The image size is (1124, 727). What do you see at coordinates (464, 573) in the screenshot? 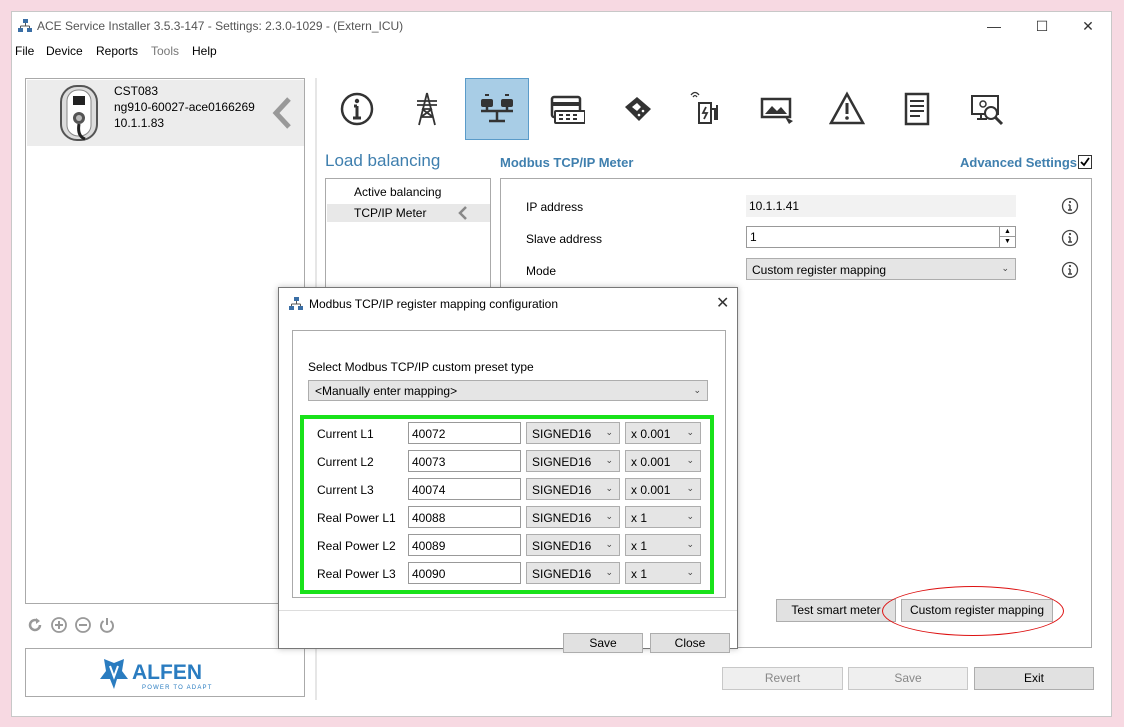
I see `register-input: 40090` at bounding box center [464, 573].